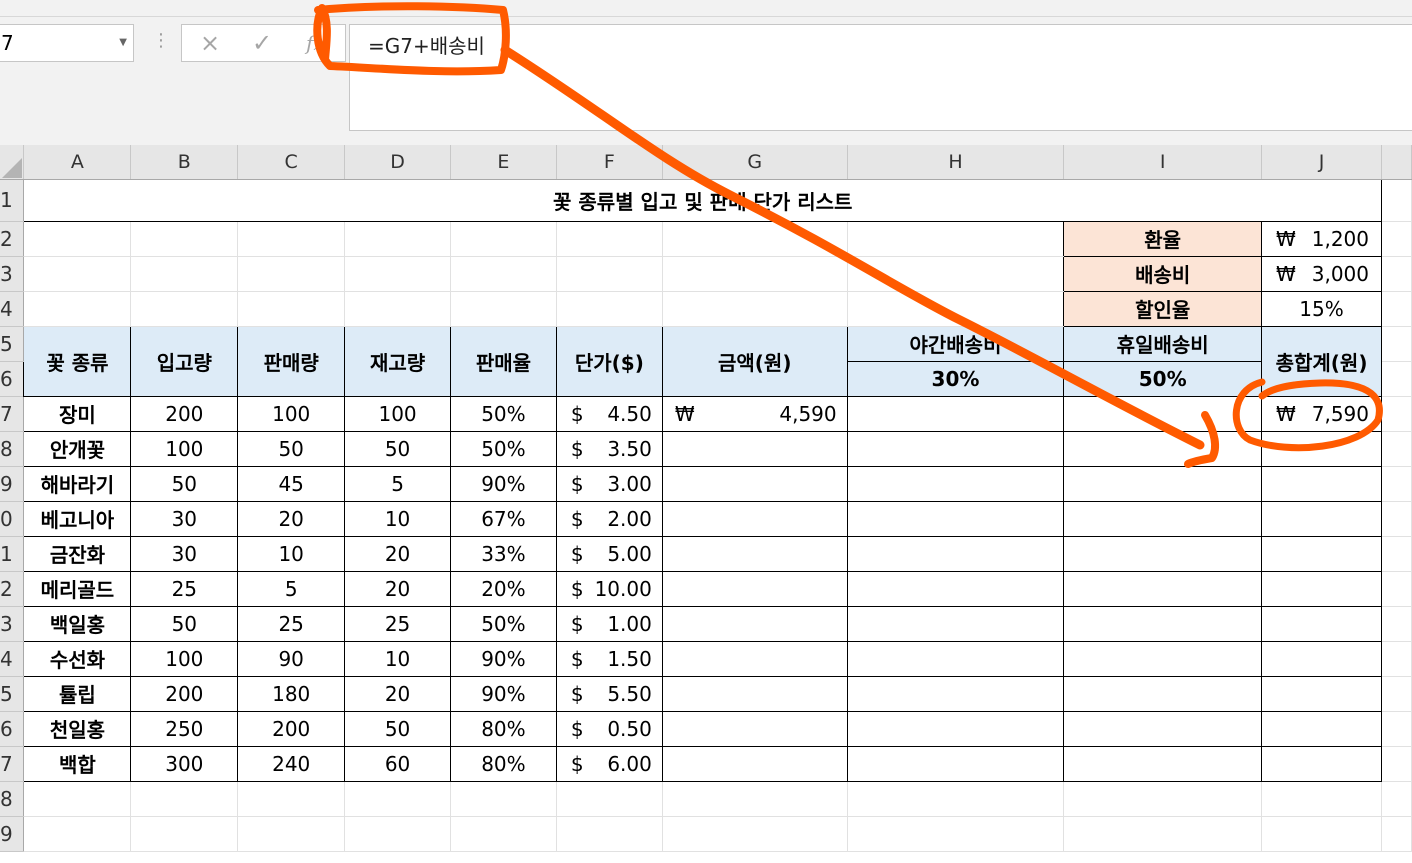  I want to click on total-cell: ₩7,590, so click(1321, 413).